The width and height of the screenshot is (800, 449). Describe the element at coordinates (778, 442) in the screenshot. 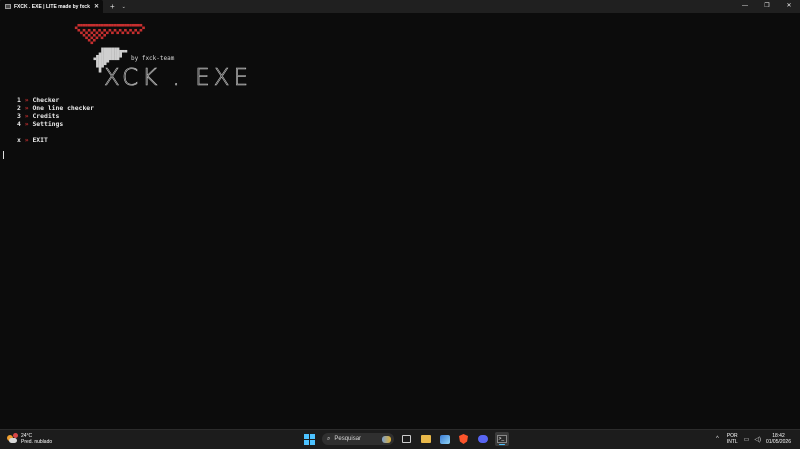

I see `clock-date: 01/05/2026` at that location.